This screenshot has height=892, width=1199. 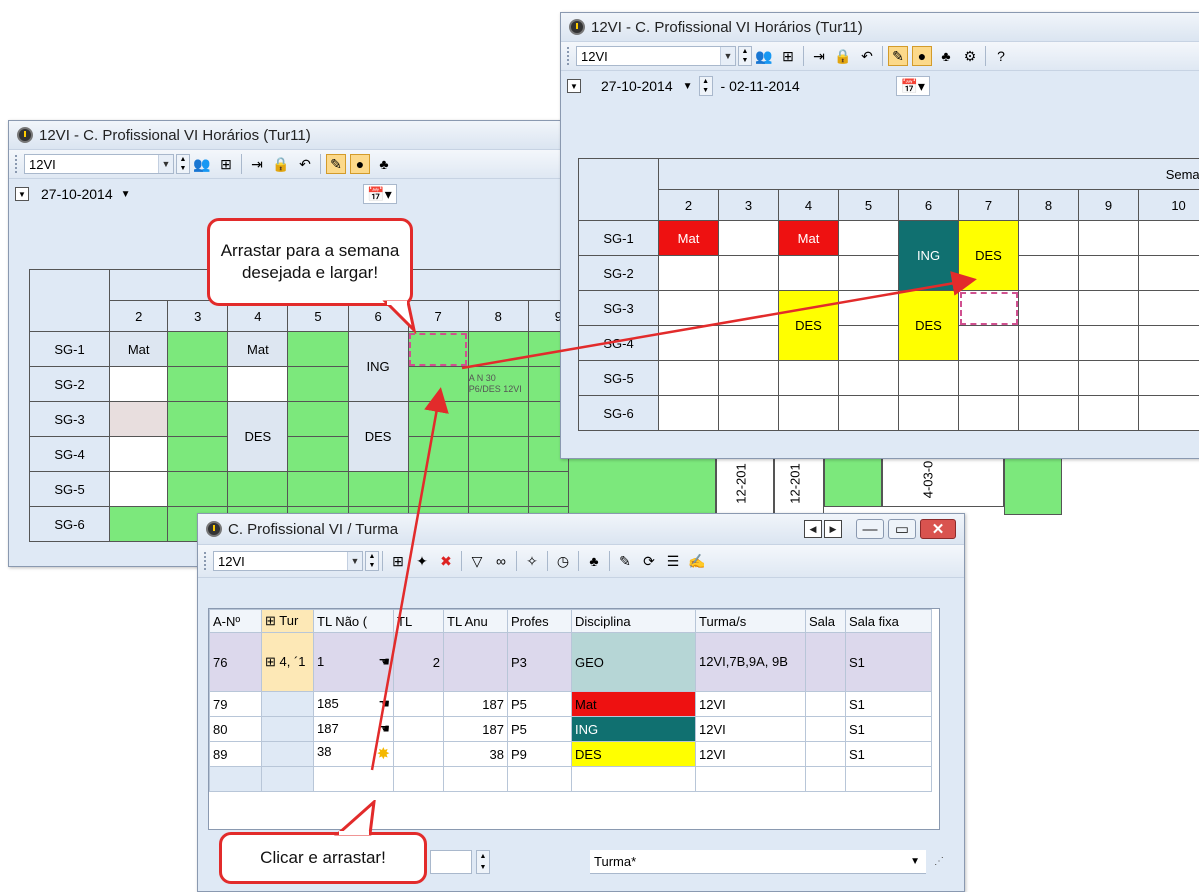 What do you see at coordinates (354, 621) in the screenshot?
I see `col-header: TL Não (` at bounding box center [354, 621].